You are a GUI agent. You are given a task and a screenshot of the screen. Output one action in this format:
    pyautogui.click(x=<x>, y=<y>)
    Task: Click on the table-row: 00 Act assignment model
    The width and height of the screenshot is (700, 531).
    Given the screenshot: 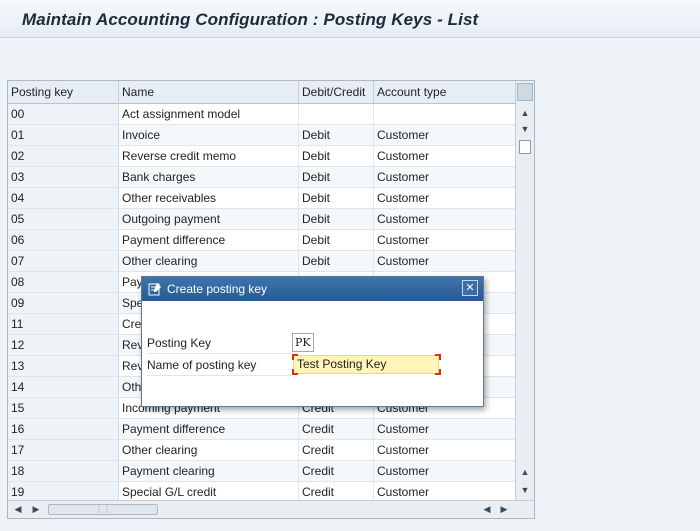 What is the action you would take?
    pyautogui.click(x=261, y=114)
    